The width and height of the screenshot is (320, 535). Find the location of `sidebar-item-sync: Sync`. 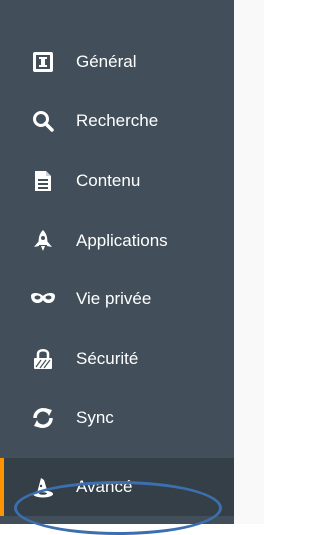

sidebar-item-sync: Sync is located at coordinates (117, 418).